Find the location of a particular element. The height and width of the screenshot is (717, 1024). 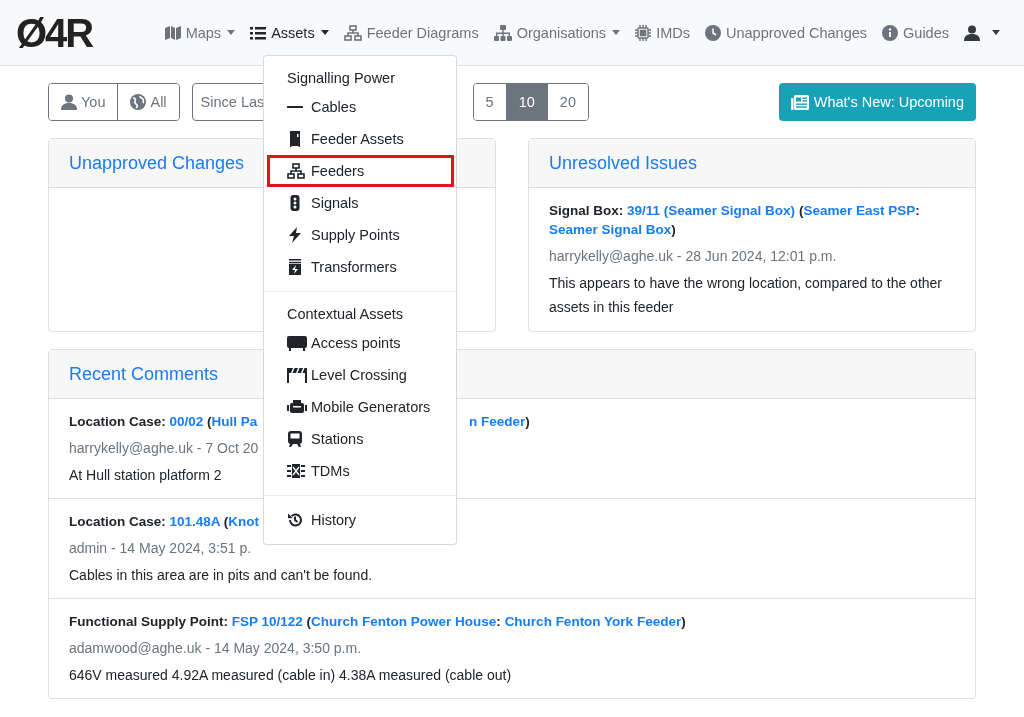

card-title: Recent Comments is located at coordinates (144, 374).